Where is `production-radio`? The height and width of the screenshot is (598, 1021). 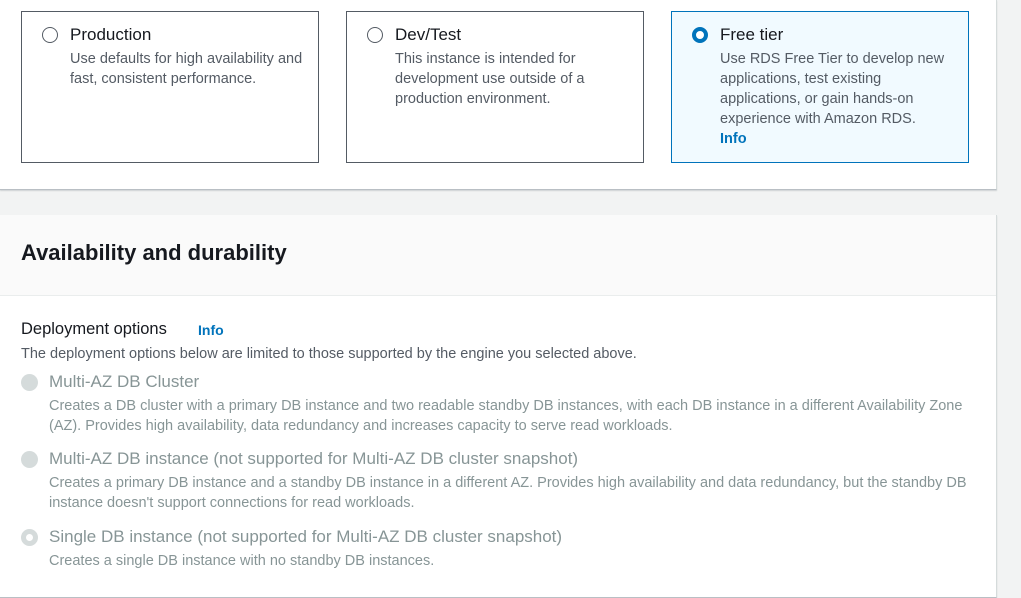
production-radio is located at coordinates (50, 35).